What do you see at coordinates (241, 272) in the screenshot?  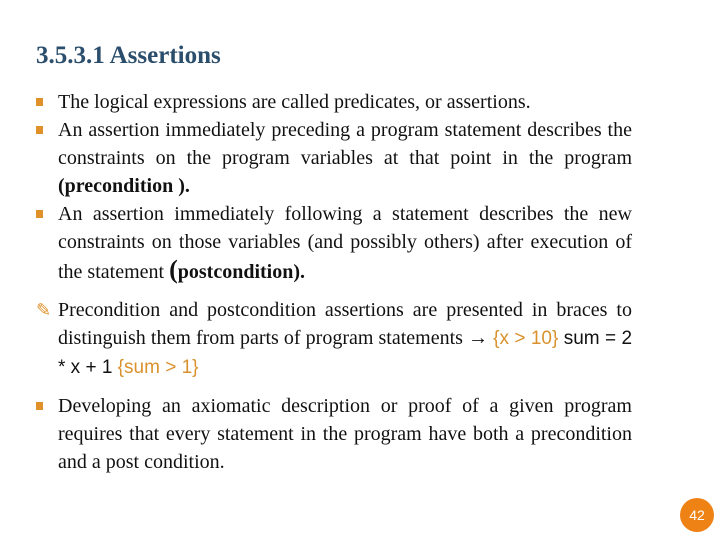 I see `postcondition-label: postcondition).` at bounding box center [241, 272].